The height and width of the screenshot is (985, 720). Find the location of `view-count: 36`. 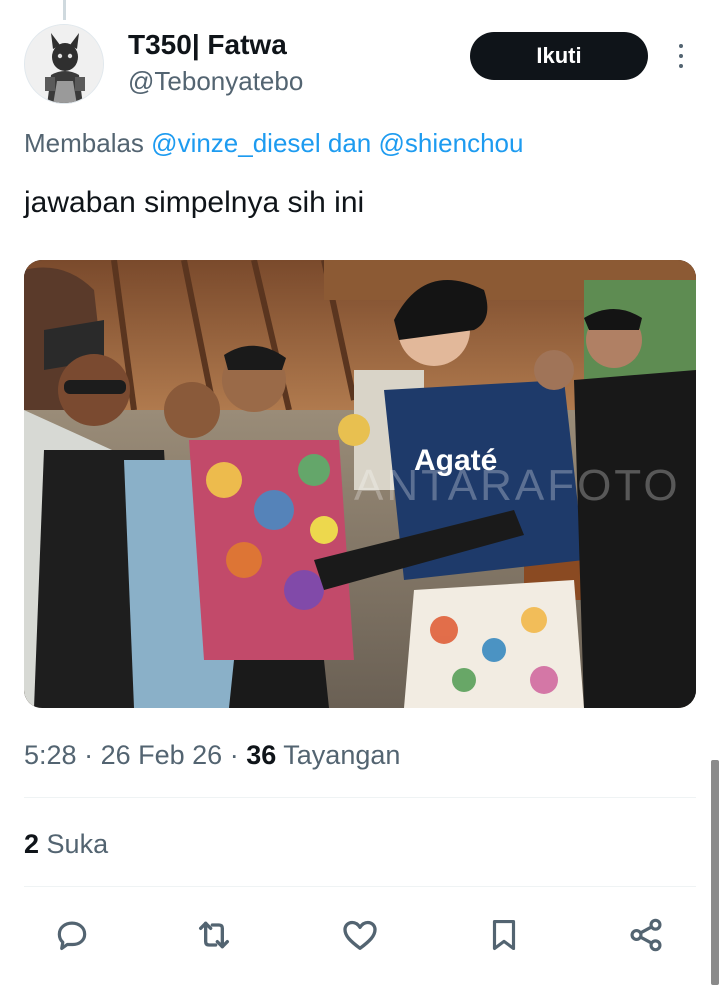

view-count: 36 is located at coordinates (261, 755).